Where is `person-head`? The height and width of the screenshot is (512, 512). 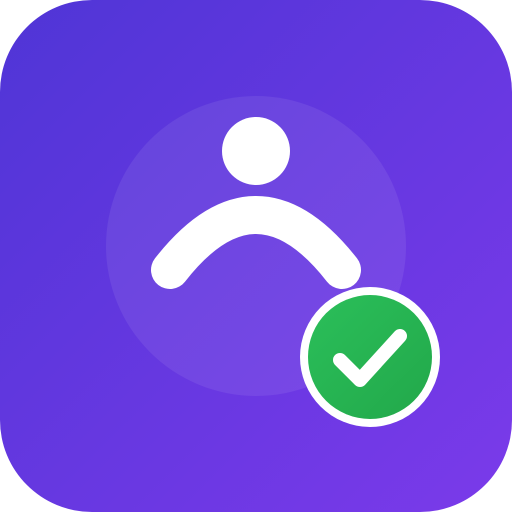
person-head is located at coordinates (256, 151).